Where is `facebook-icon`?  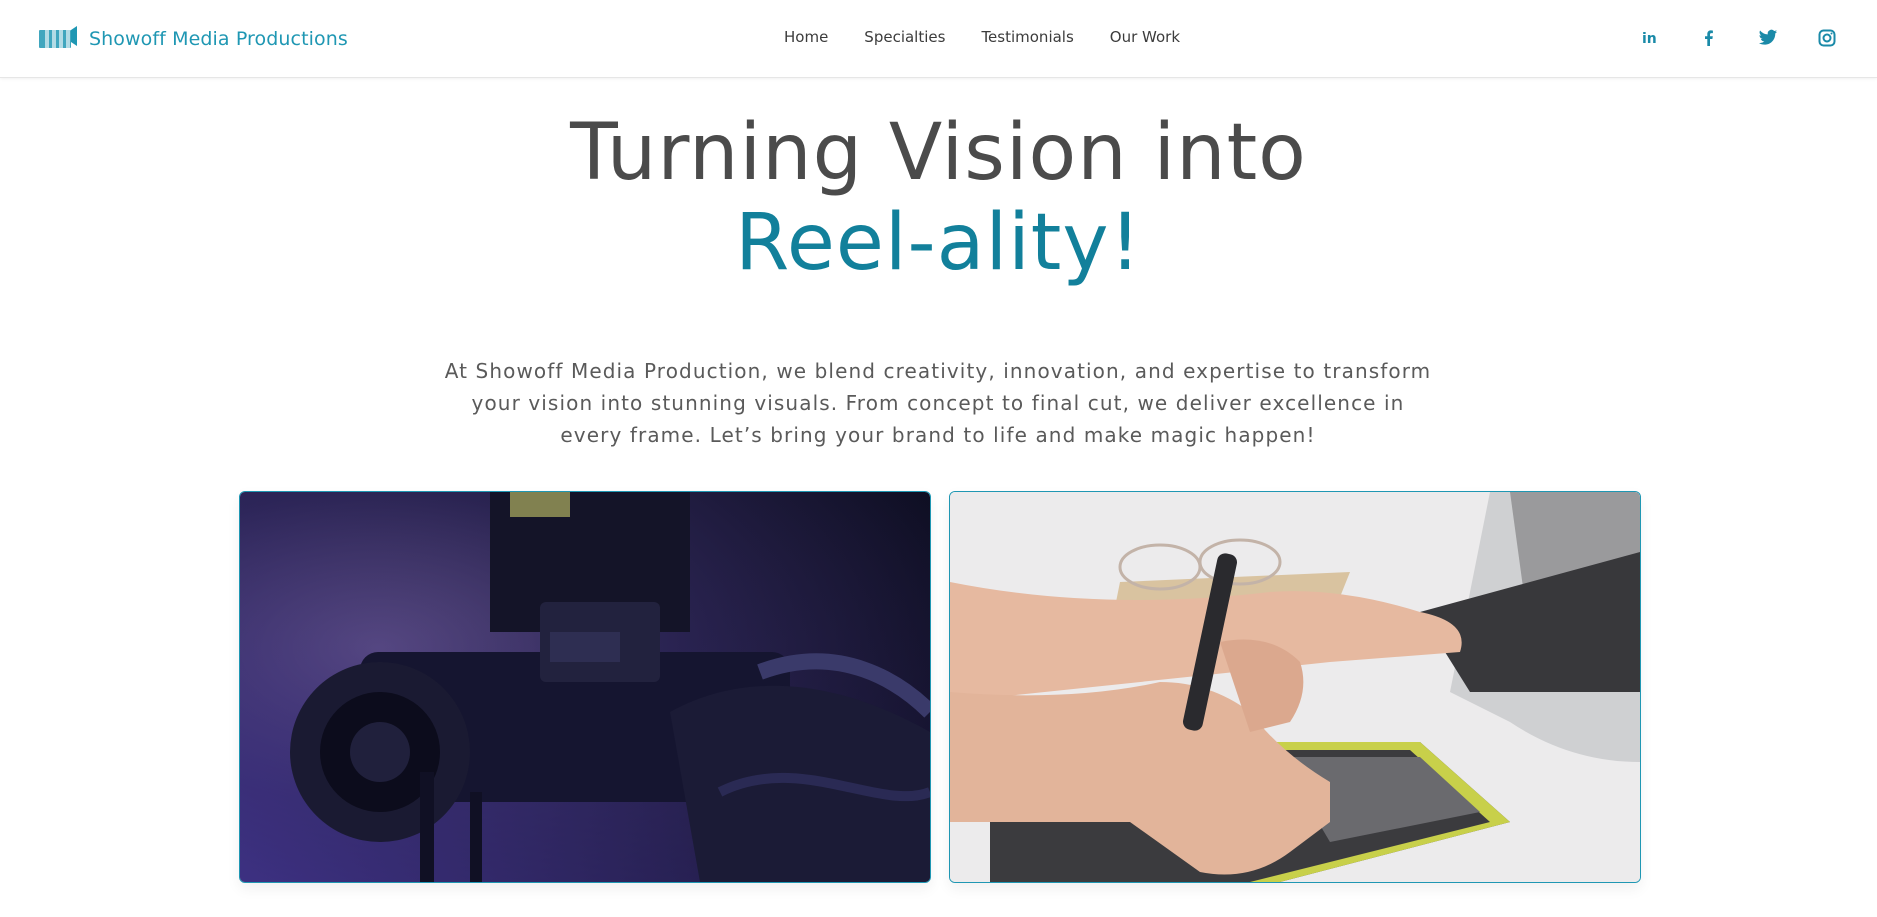 facebook-icon is located at coordinates (1708, 38).